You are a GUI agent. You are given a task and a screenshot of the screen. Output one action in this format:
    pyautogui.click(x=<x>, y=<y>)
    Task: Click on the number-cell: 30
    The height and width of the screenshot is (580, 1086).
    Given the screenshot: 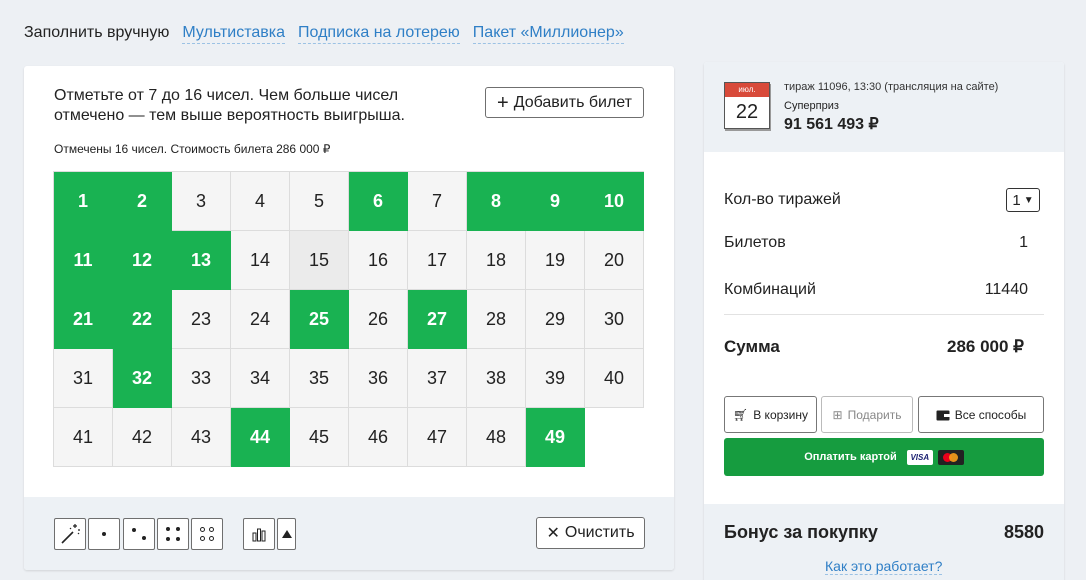 What is the action you would take?
    pyautogui.click(x=614, y=319)
    